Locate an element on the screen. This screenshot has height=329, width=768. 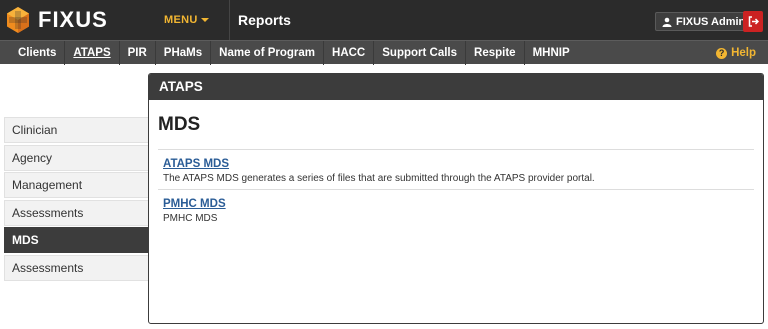
logo: FIXUS is located at coordinates (56, 20).